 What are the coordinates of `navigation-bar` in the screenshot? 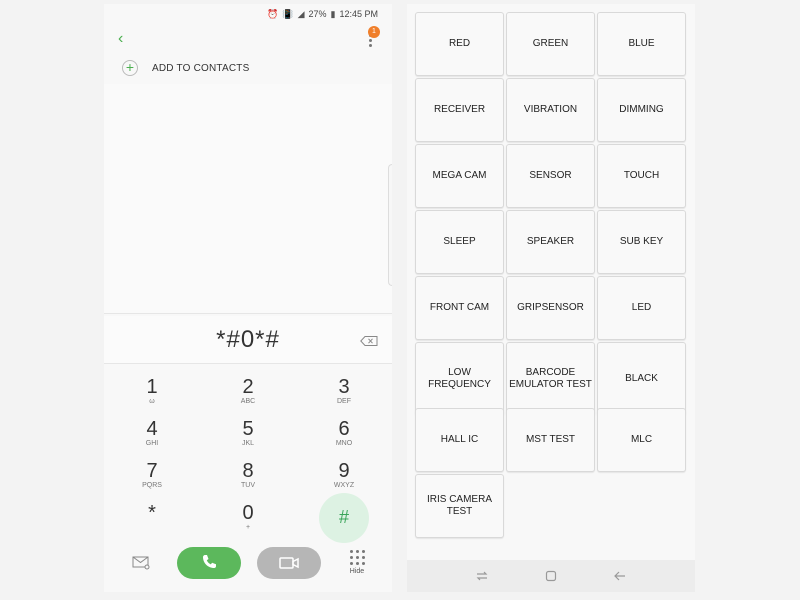 It's located at (551, 576).